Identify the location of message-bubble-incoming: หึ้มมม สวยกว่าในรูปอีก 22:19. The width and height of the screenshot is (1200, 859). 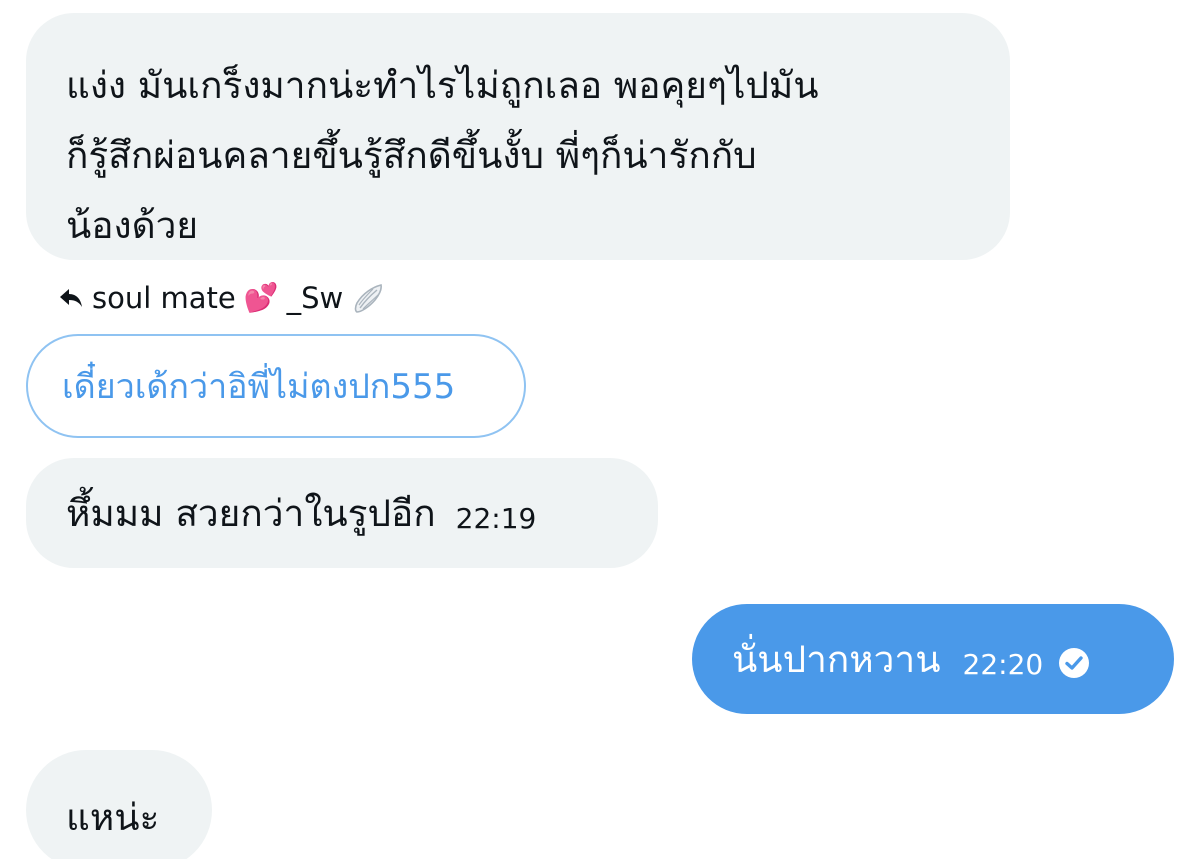
(342, 513).